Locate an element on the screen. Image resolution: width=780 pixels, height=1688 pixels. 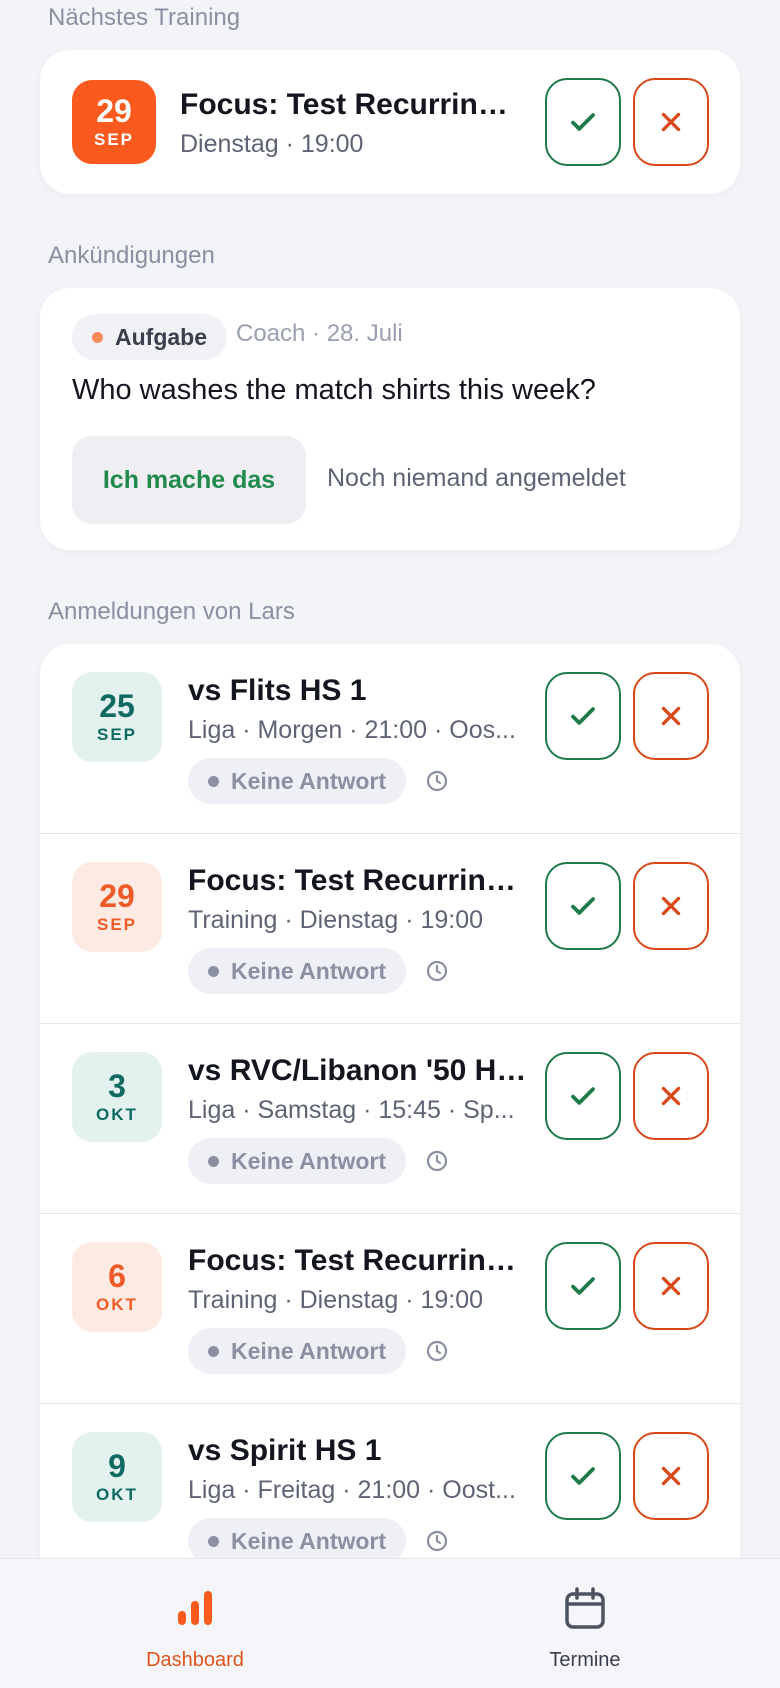
event-title: vs Spirit HS 1 is located at coordinates (285, 1450).